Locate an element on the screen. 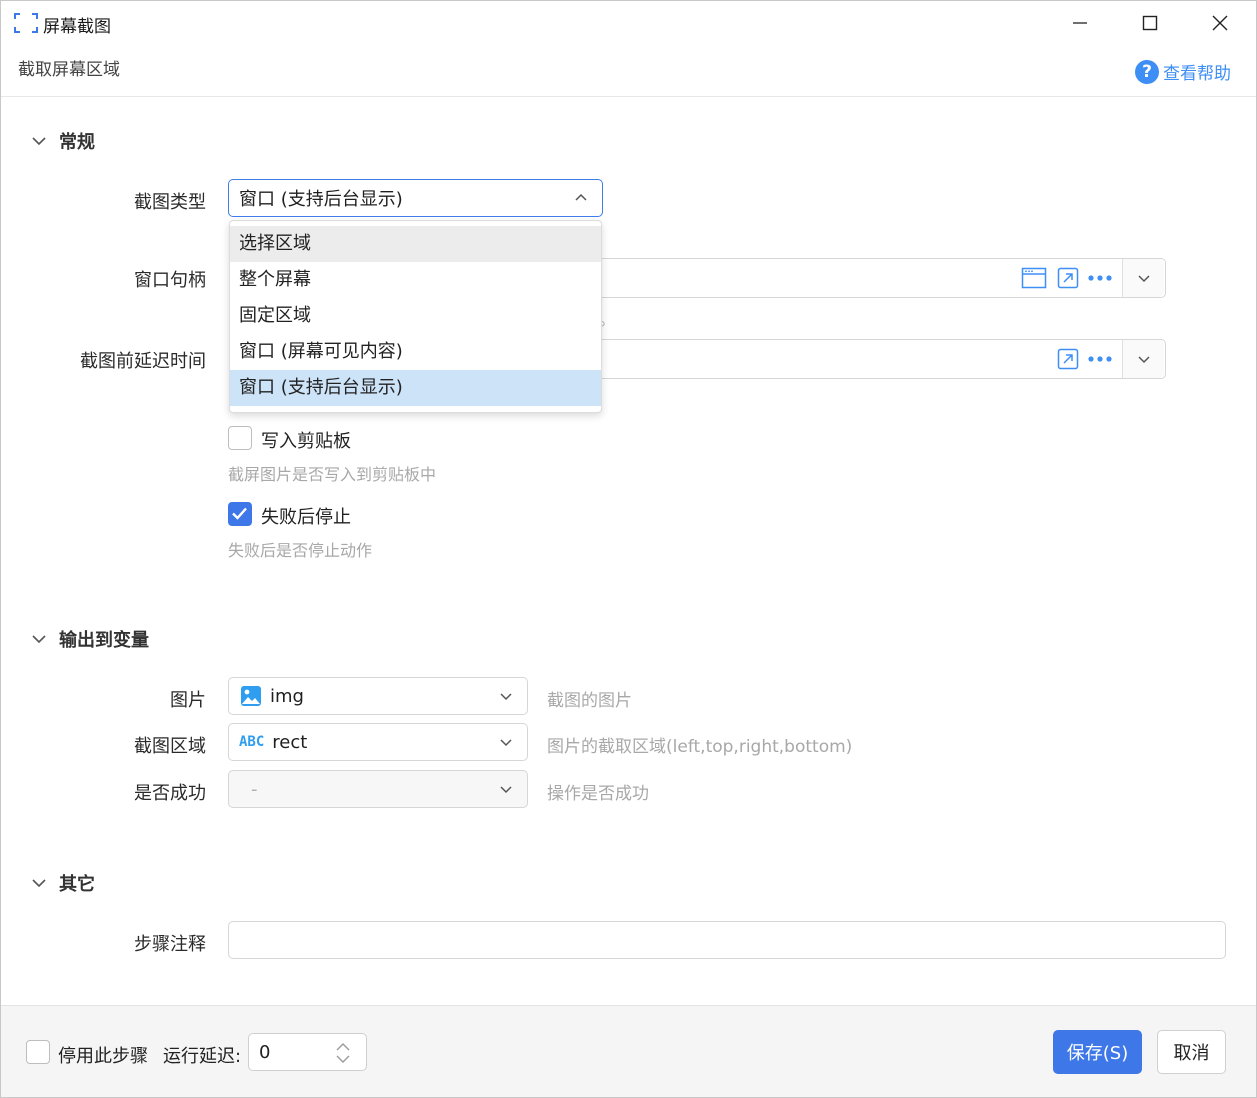  image-var-label: 图片 is located at coordinates (188, 700).